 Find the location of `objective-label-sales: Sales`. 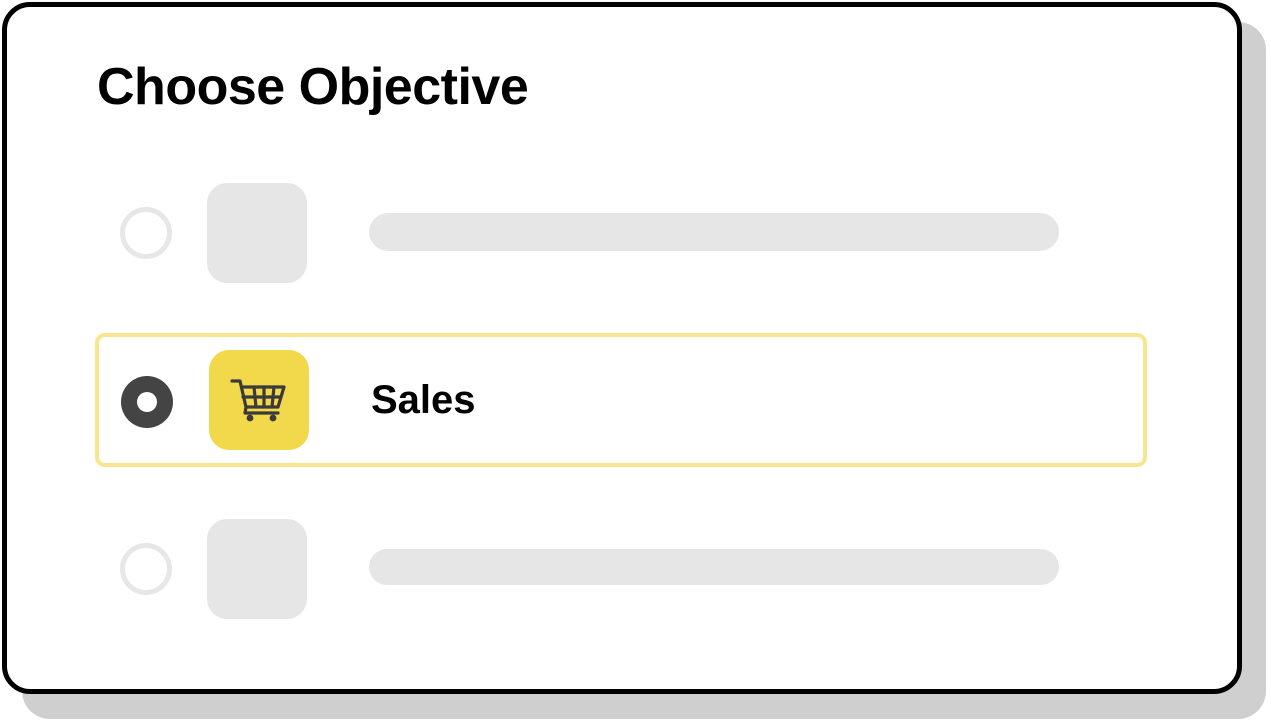

objective-label-sales: Sales is located at coordinates (423, 400).